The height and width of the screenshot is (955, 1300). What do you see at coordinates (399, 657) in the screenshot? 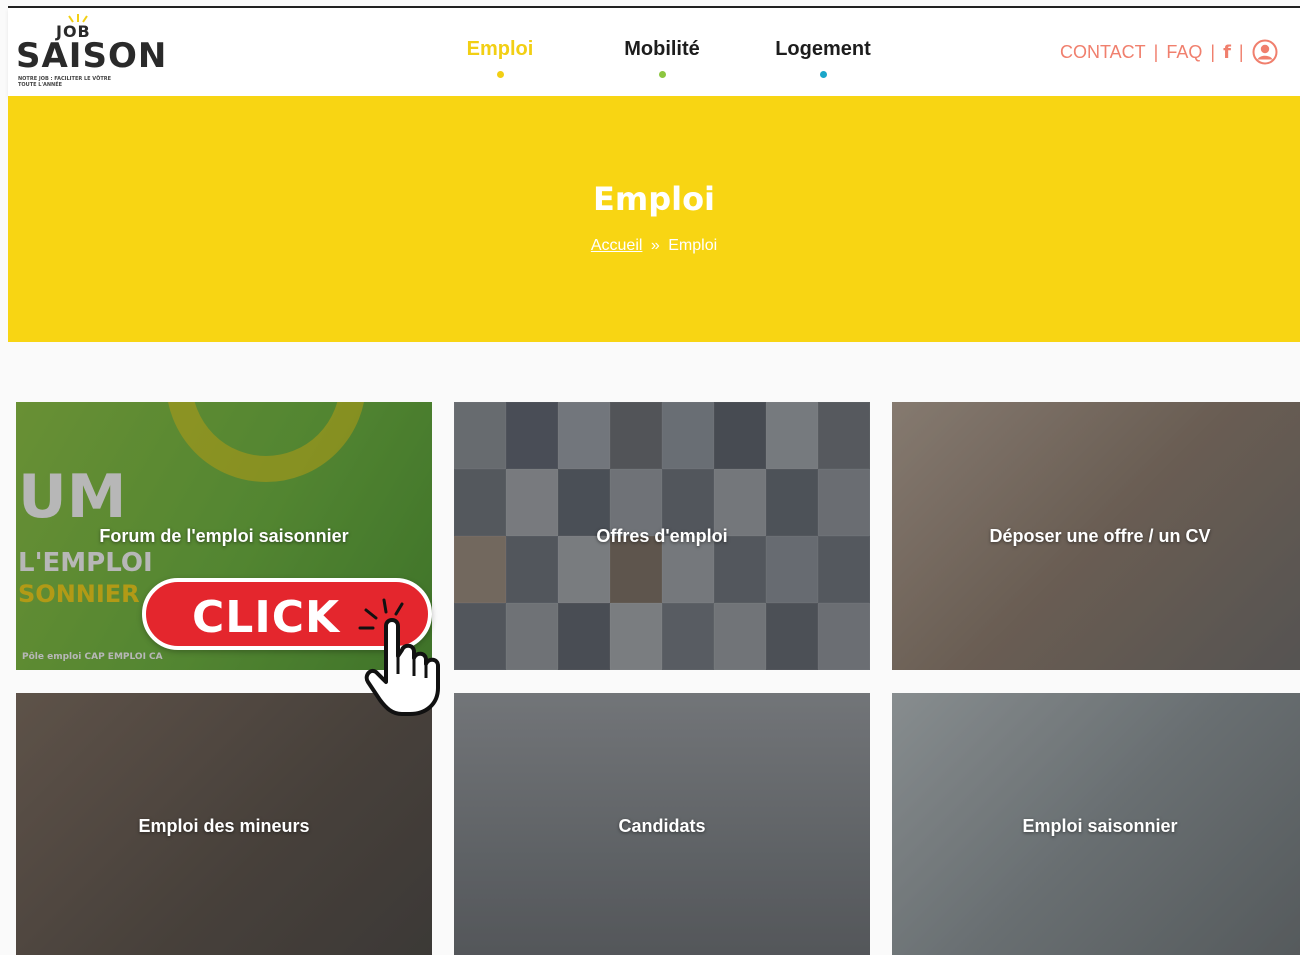
I see `pointing-hand-icon` at bounding box center [399, 657].